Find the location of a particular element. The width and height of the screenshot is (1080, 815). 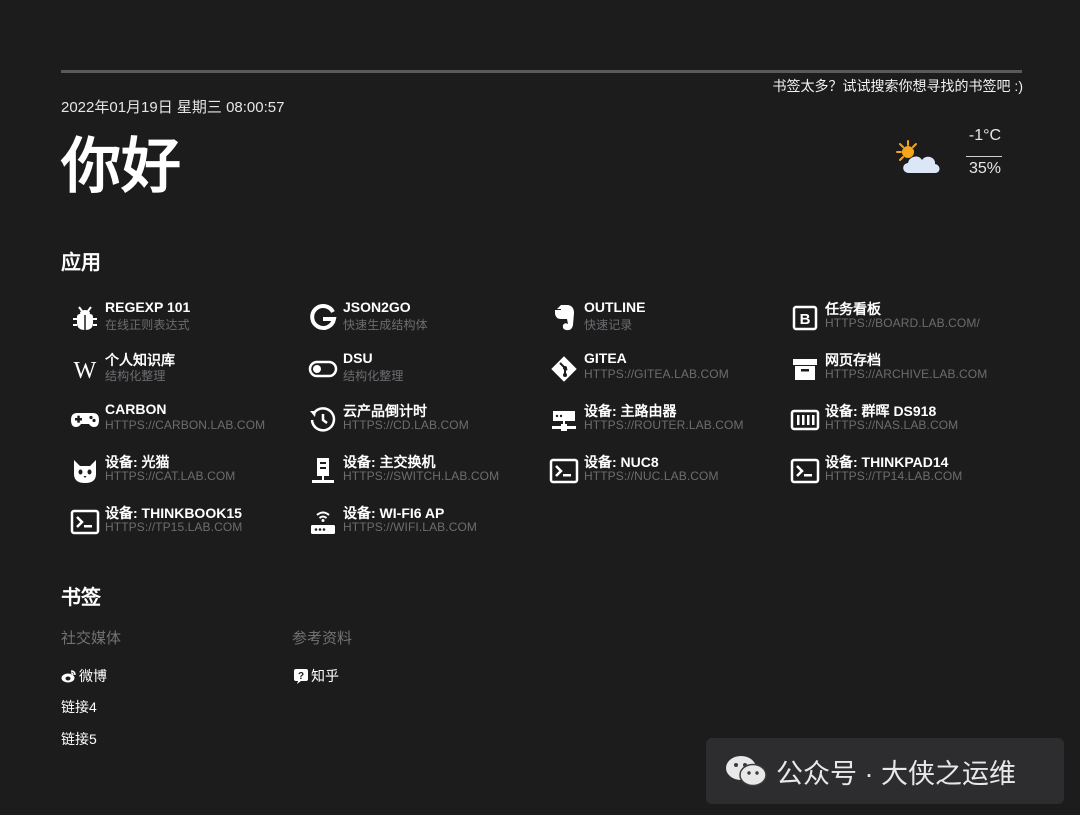

weather-temperature: -1°C is located at coordinates (985, 135).